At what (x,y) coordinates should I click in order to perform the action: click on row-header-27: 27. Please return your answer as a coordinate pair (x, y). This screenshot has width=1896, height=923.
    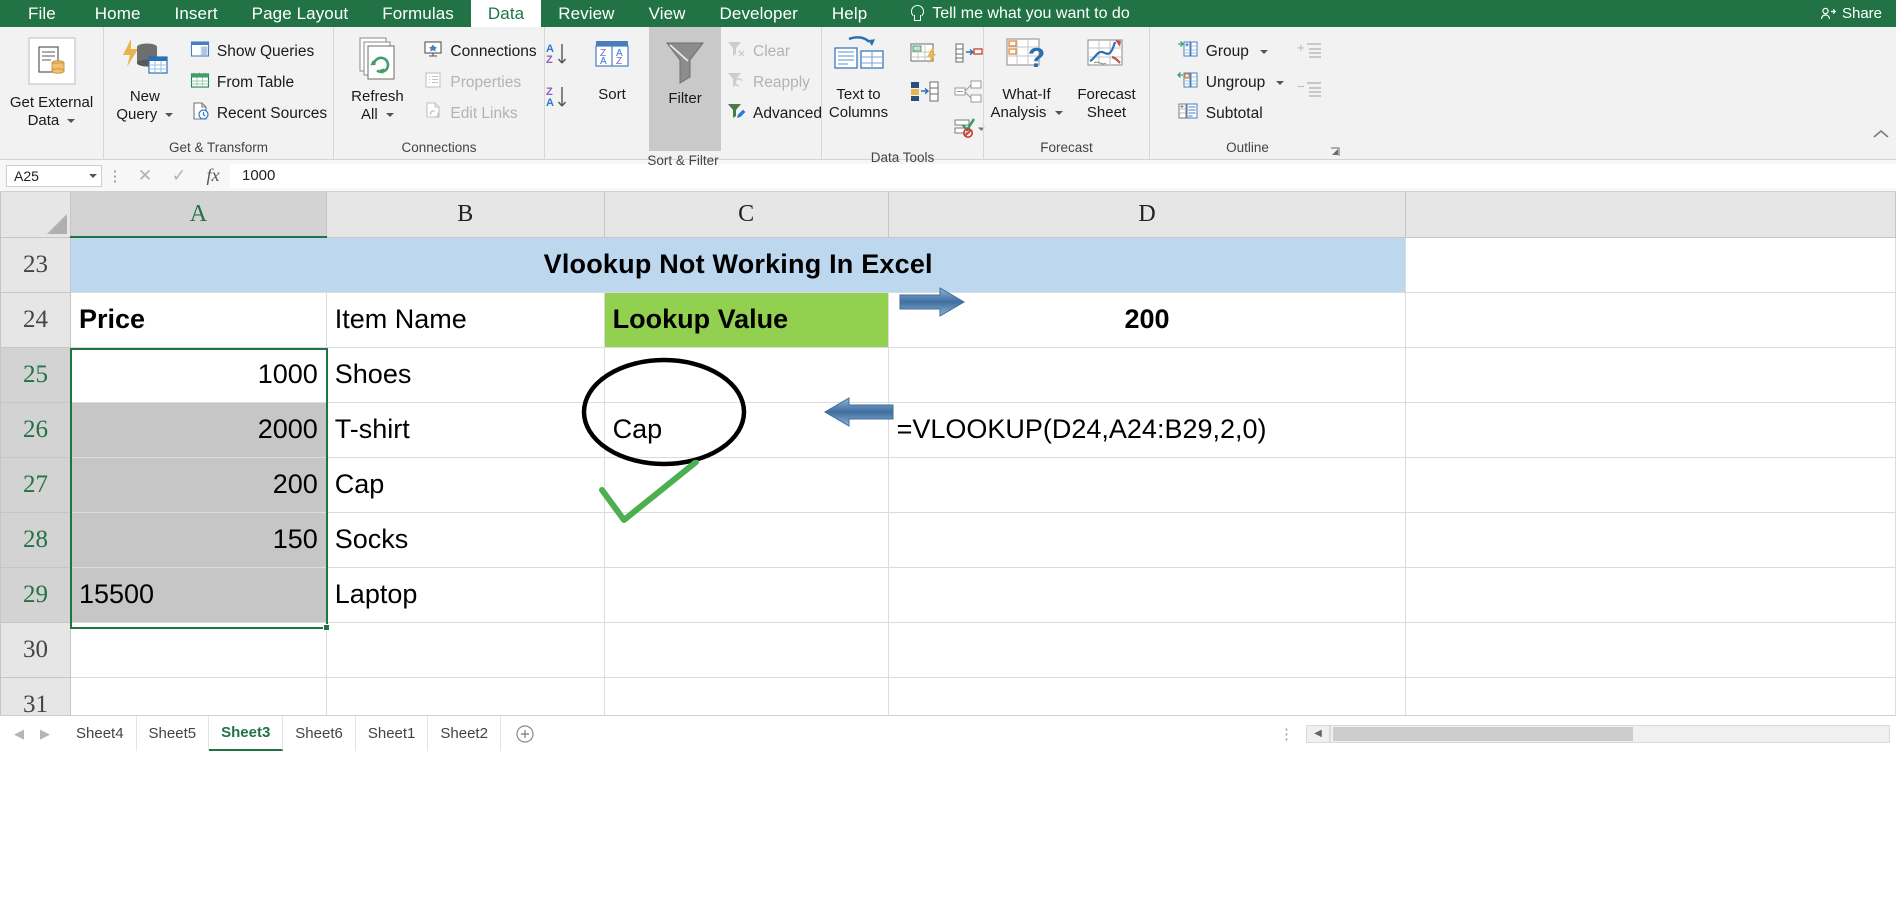
    Looking at the image, I should click on (35, 484).